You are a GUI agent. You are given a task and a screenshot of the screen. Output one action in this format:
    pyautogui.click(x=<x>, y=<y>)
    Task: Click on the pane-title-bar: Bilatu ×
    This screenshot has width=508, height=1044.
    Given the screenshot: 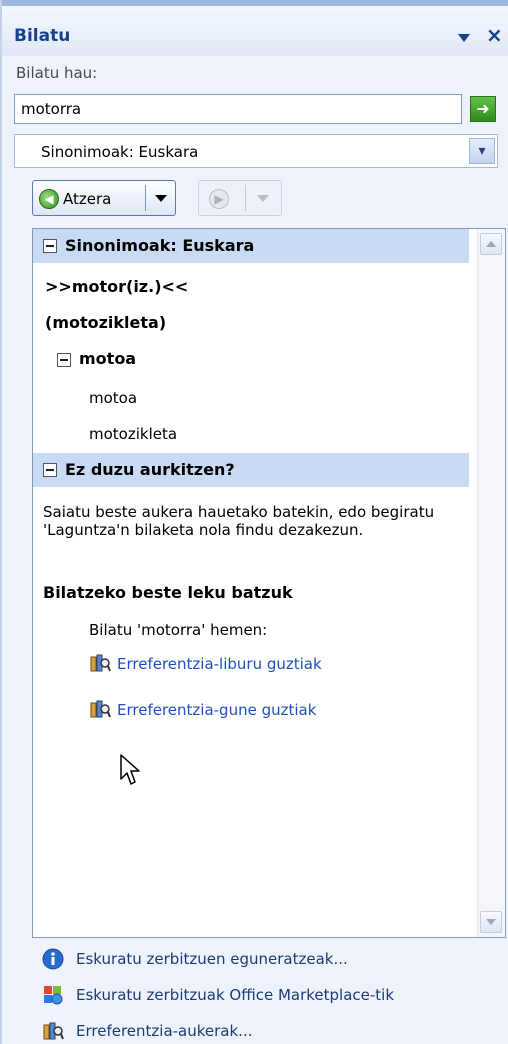 What is the action you would take?
    pyautogui.click(x=255, y=28)
    